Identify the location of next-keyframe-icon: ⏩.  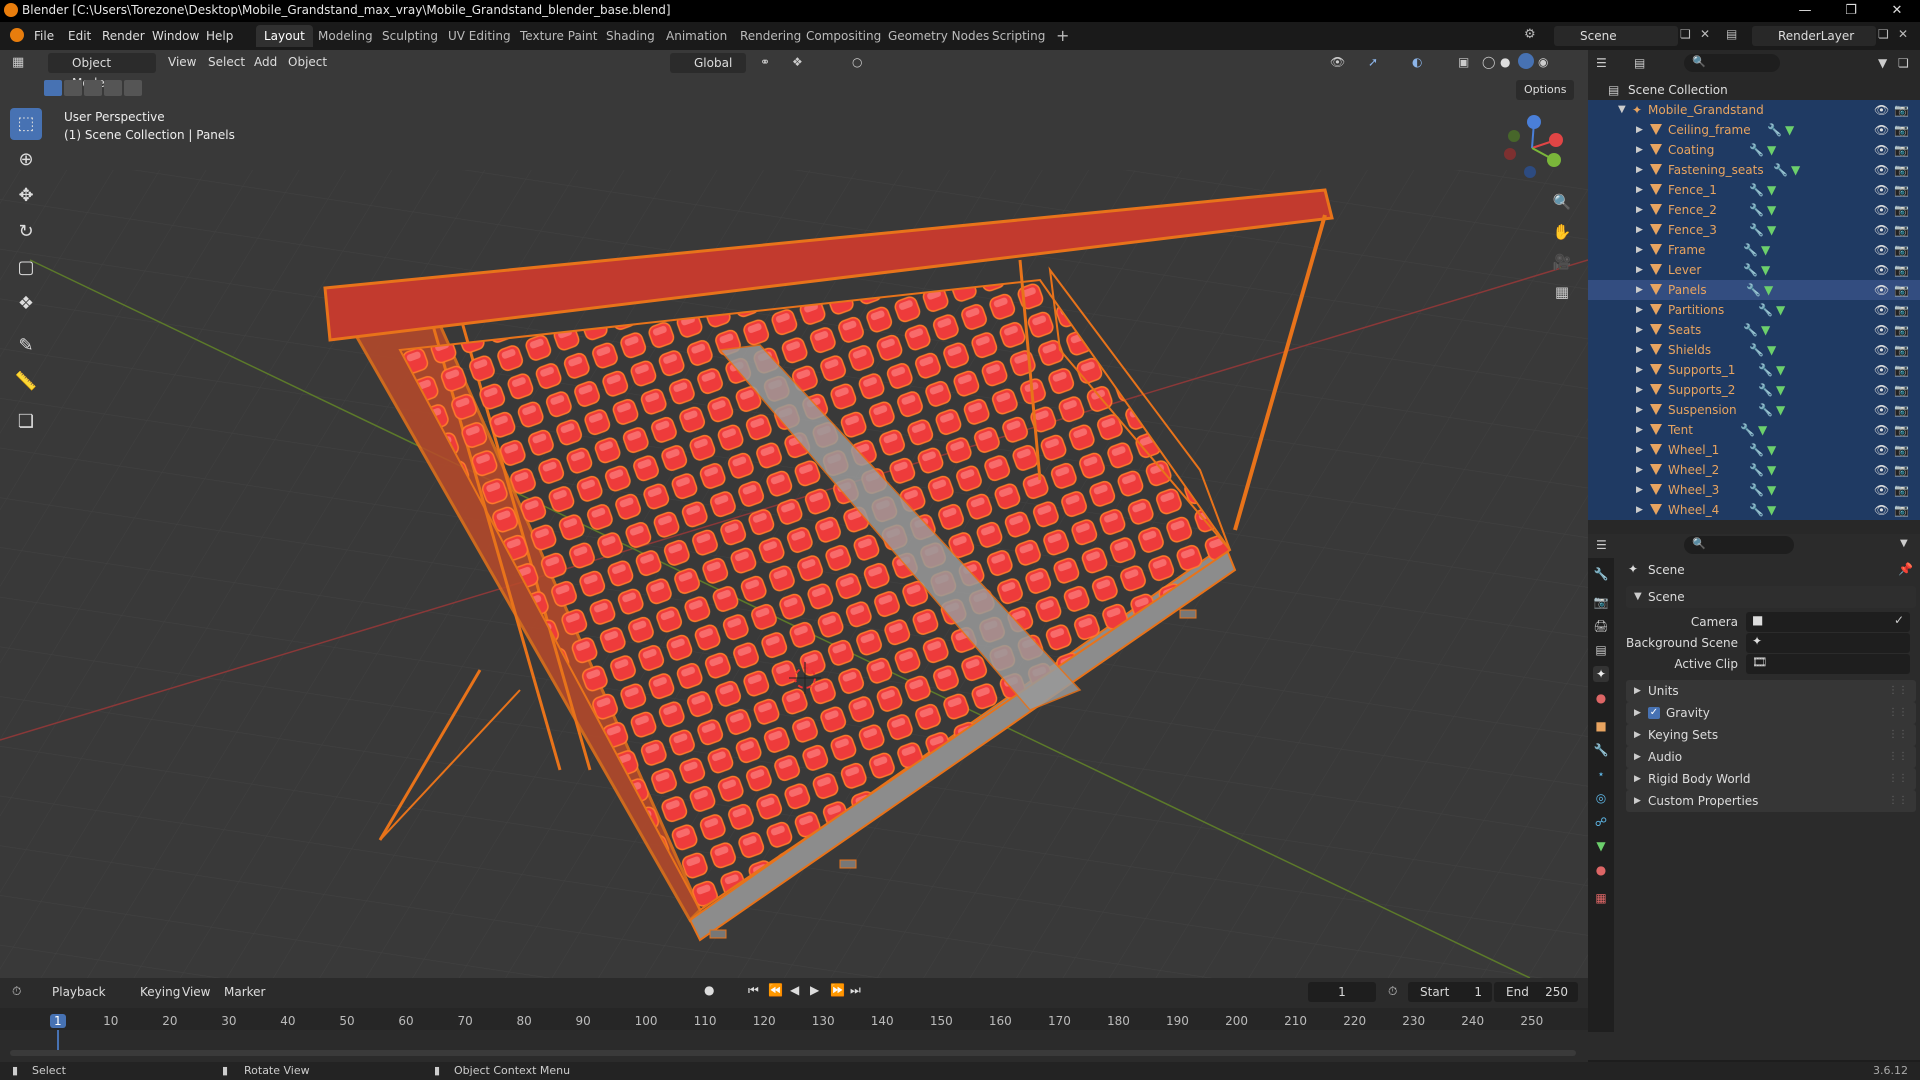
(837, 990).